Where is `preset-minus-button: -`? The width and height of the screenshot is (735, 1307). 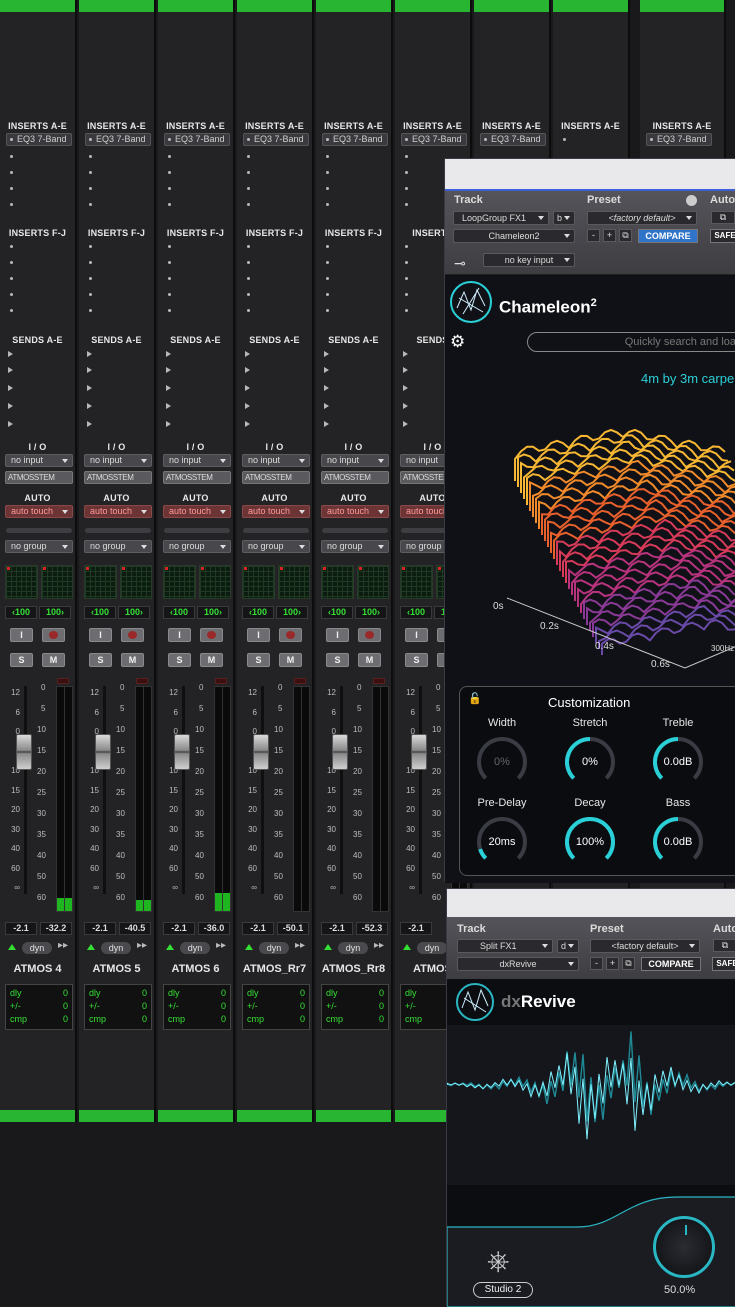 preset-minus-button: - is located at coordinates (596, 963).